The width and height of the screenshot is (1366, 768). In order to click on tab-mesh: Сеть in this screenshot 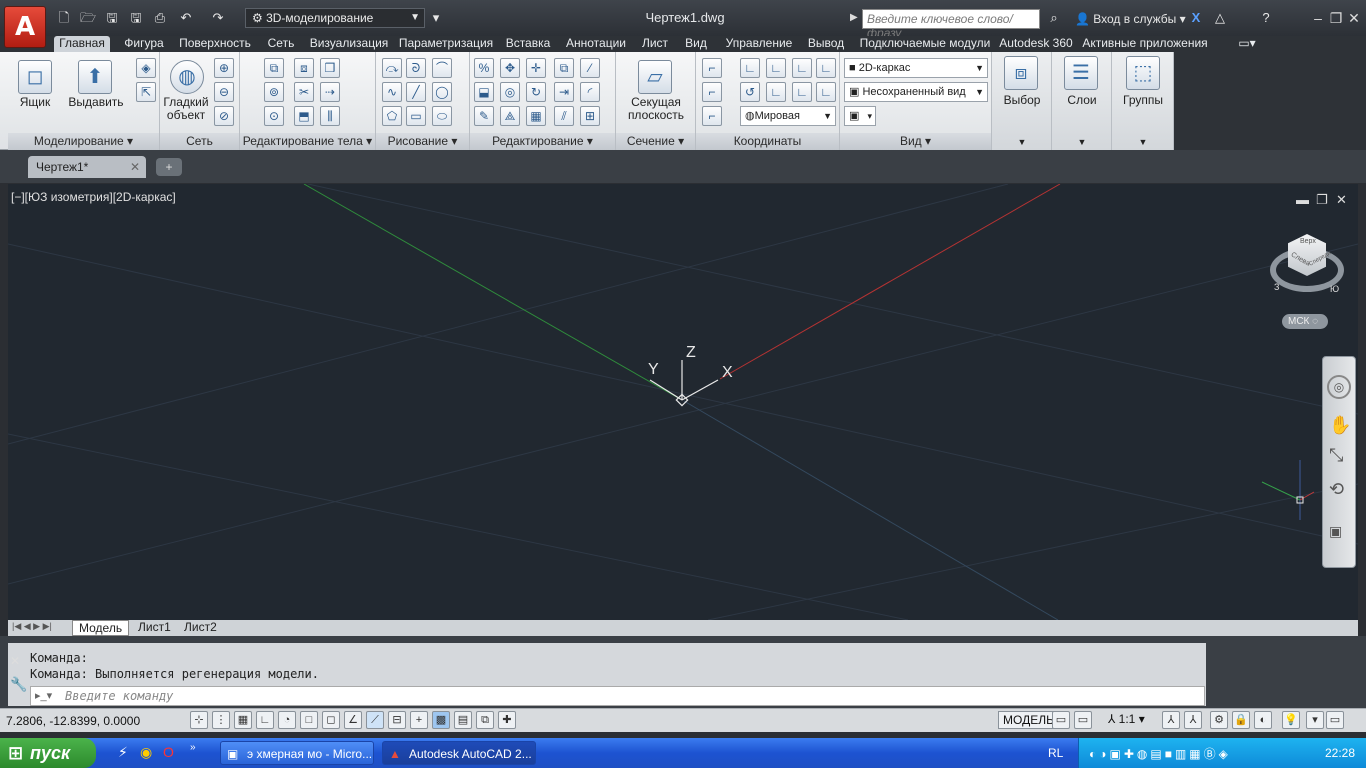, I will do `click(281, 44)`.